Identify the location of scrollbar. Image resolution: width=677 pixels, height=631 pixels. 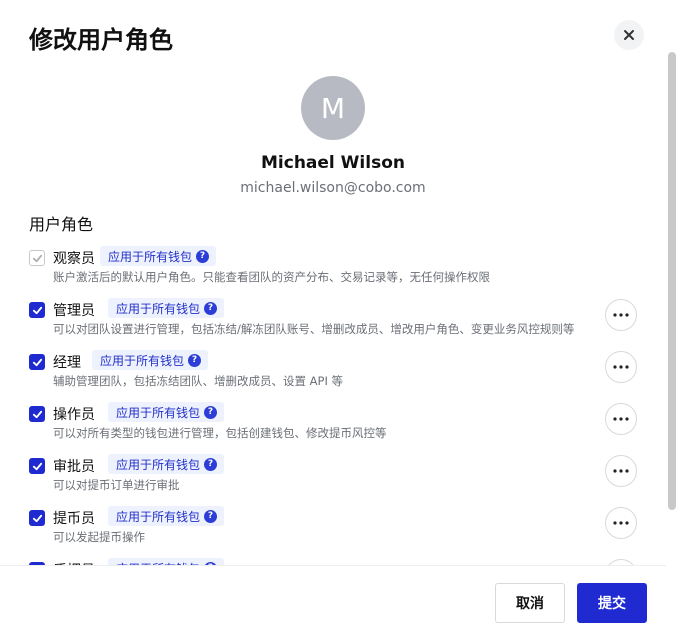
(672, 281).